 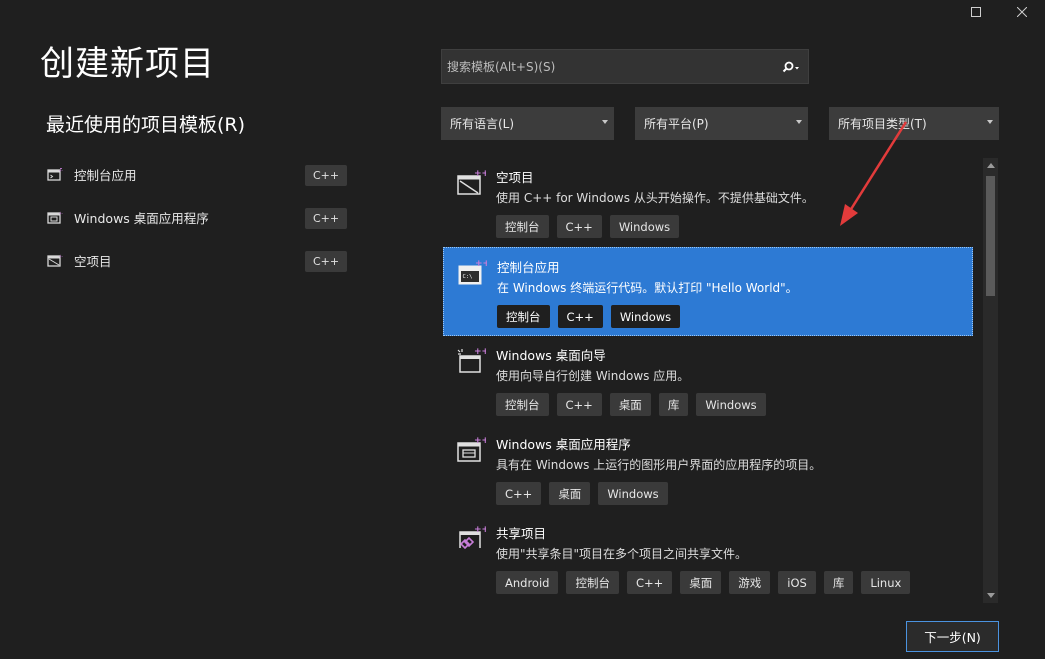 I want to click on template-description: 使用"共享条目"项目在多个项目之间共享文件。, so click(x=622, y=554).